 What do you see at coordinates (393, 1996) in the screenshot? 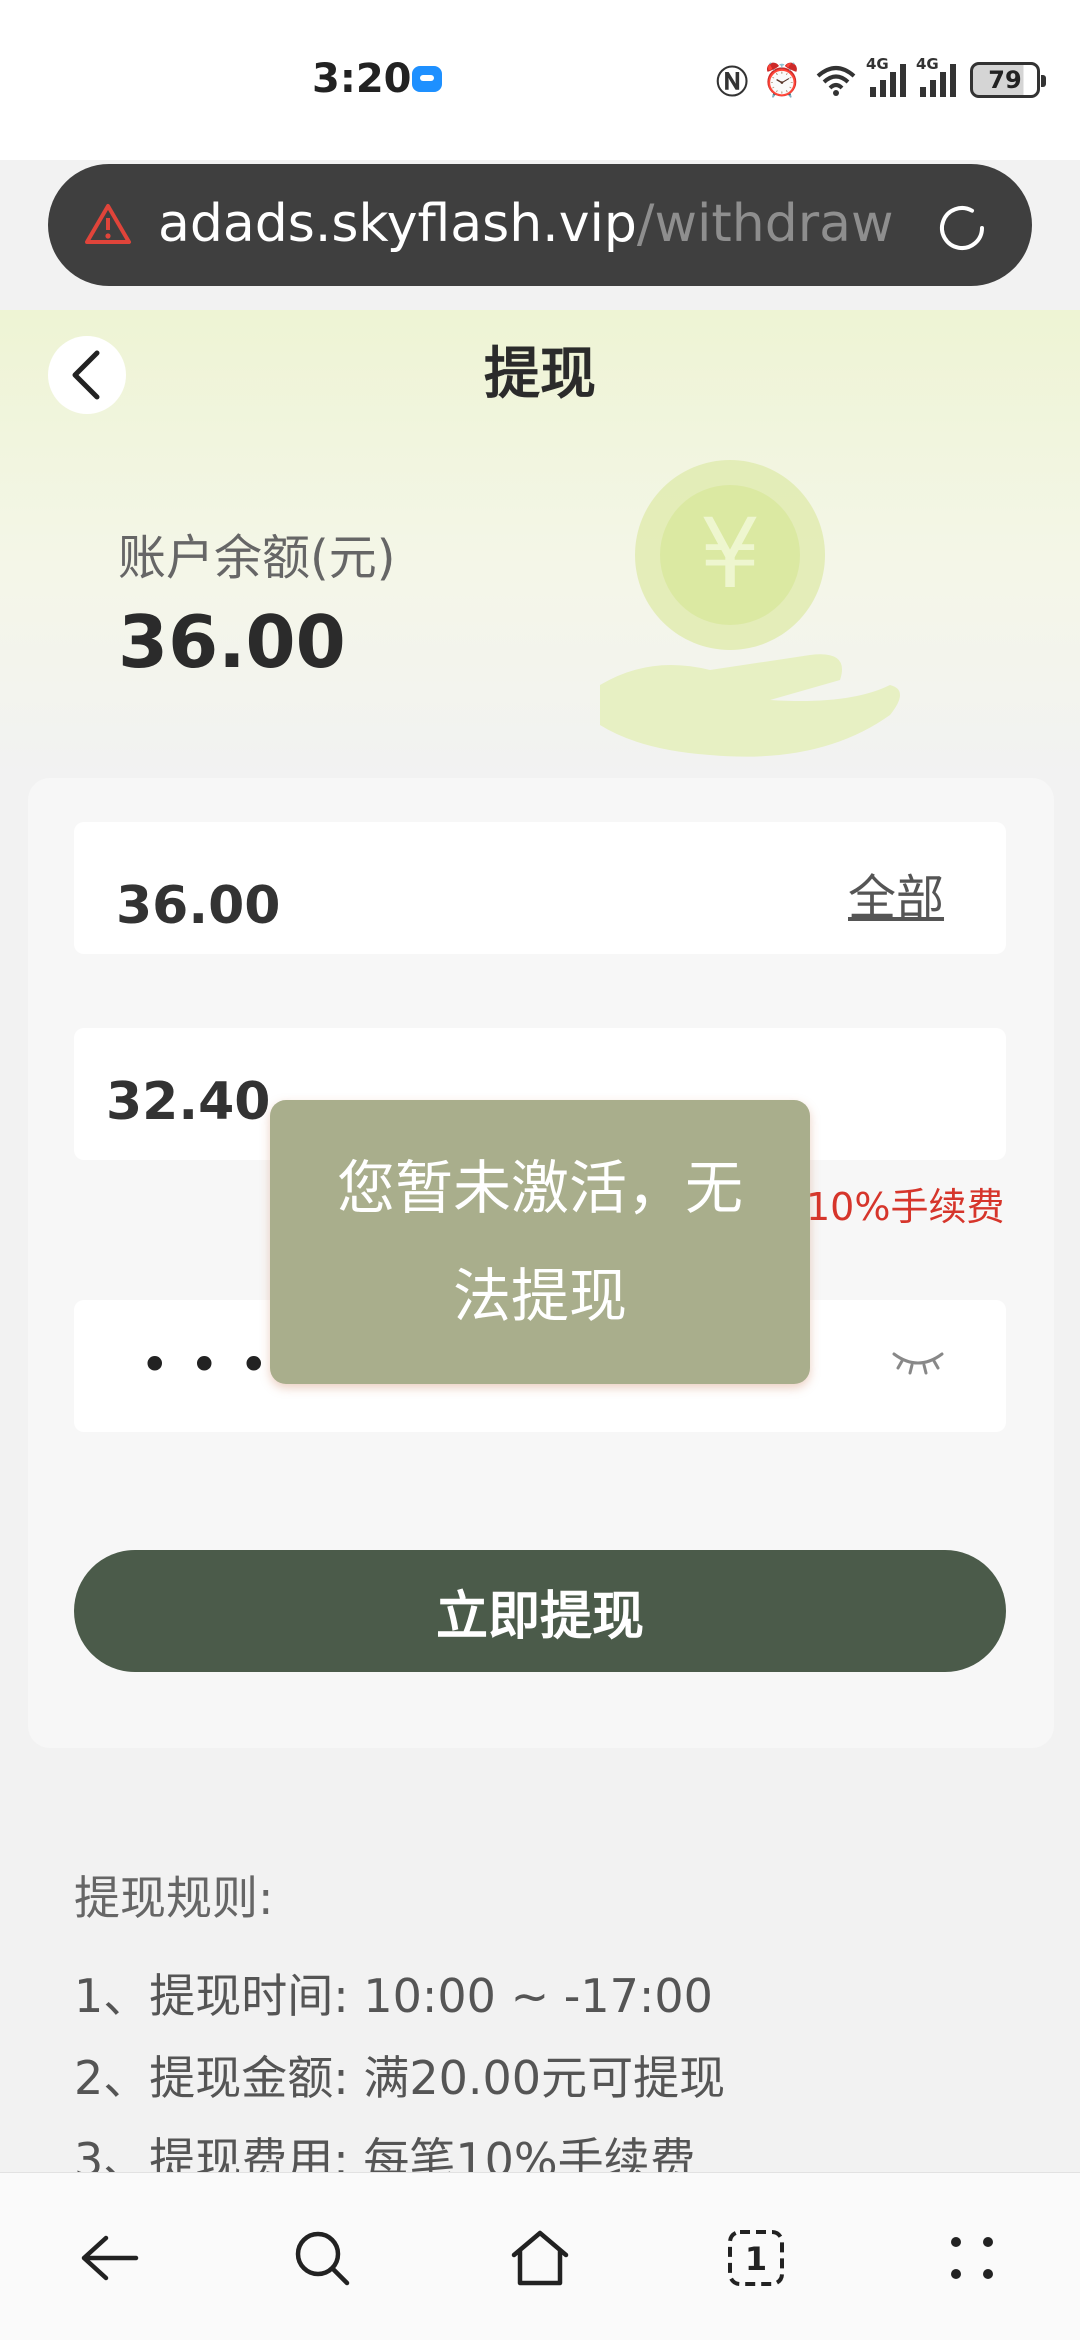
I see `rule-item: 1、提现时间: 10:00 ~ -17:00` at bounding box center [393, 1996].